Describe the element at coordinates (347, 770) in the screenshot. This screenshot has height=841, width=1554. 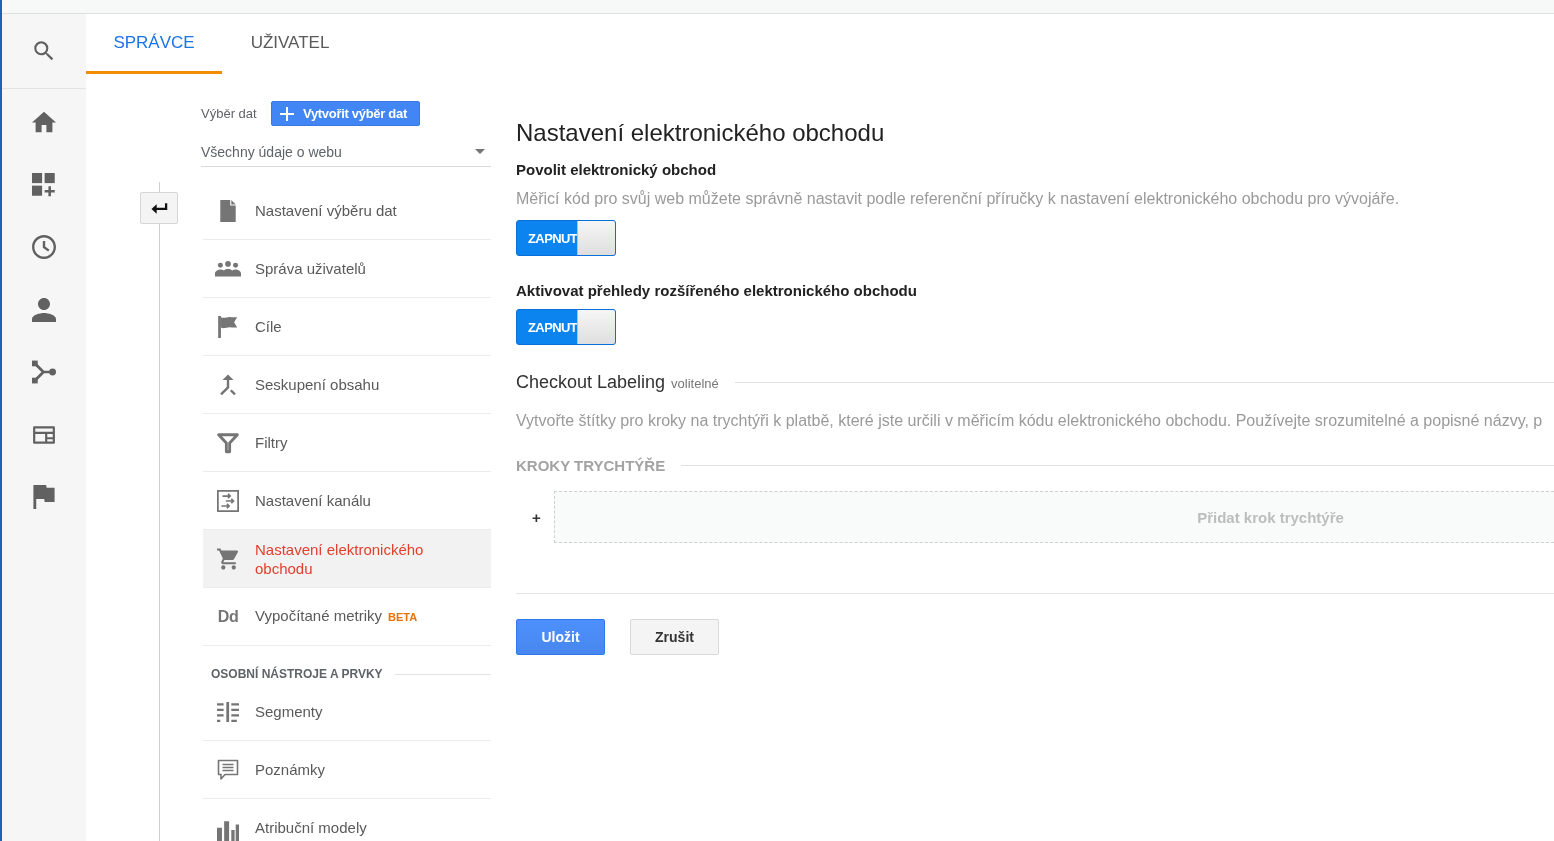
I see `nav-item: Poznámky` at that location.